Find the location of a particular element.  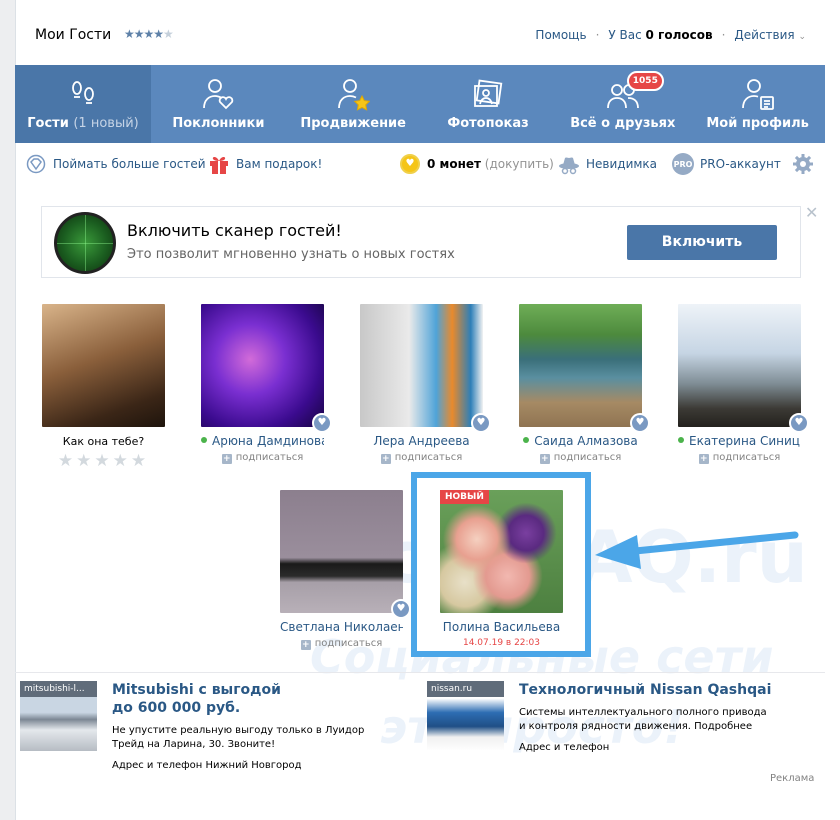

photos-icon is located at coordinates (488, 93).